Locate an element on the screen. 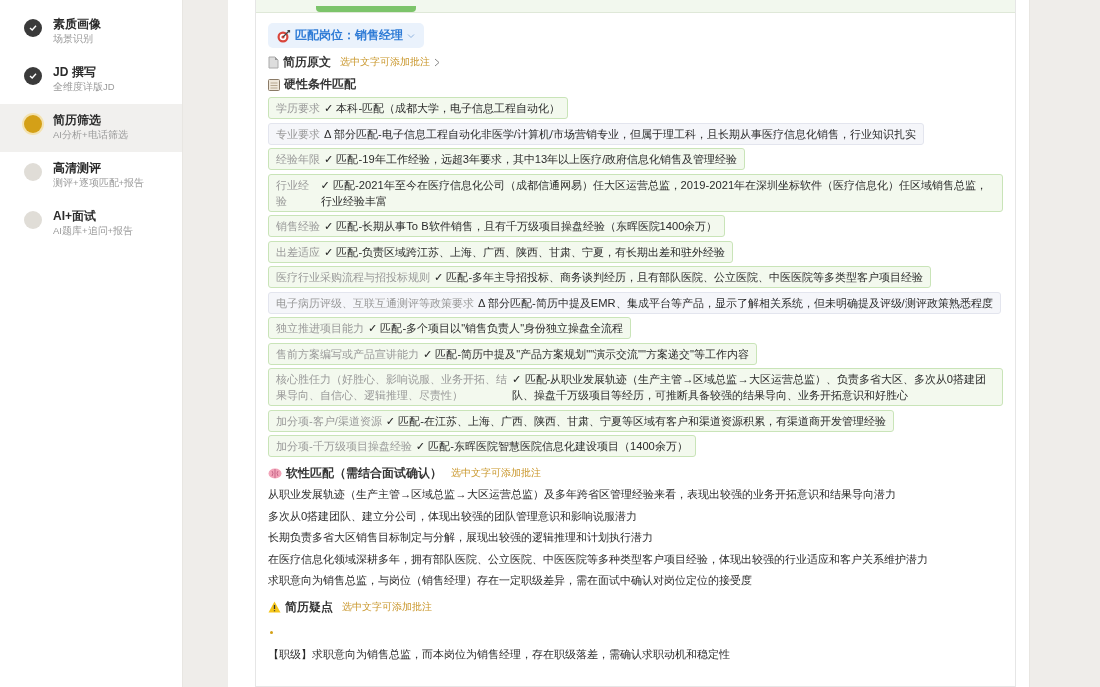 The image size is (1100, 687). step-item: 素质画像 场景识别 is located at coordinates (91, 32).